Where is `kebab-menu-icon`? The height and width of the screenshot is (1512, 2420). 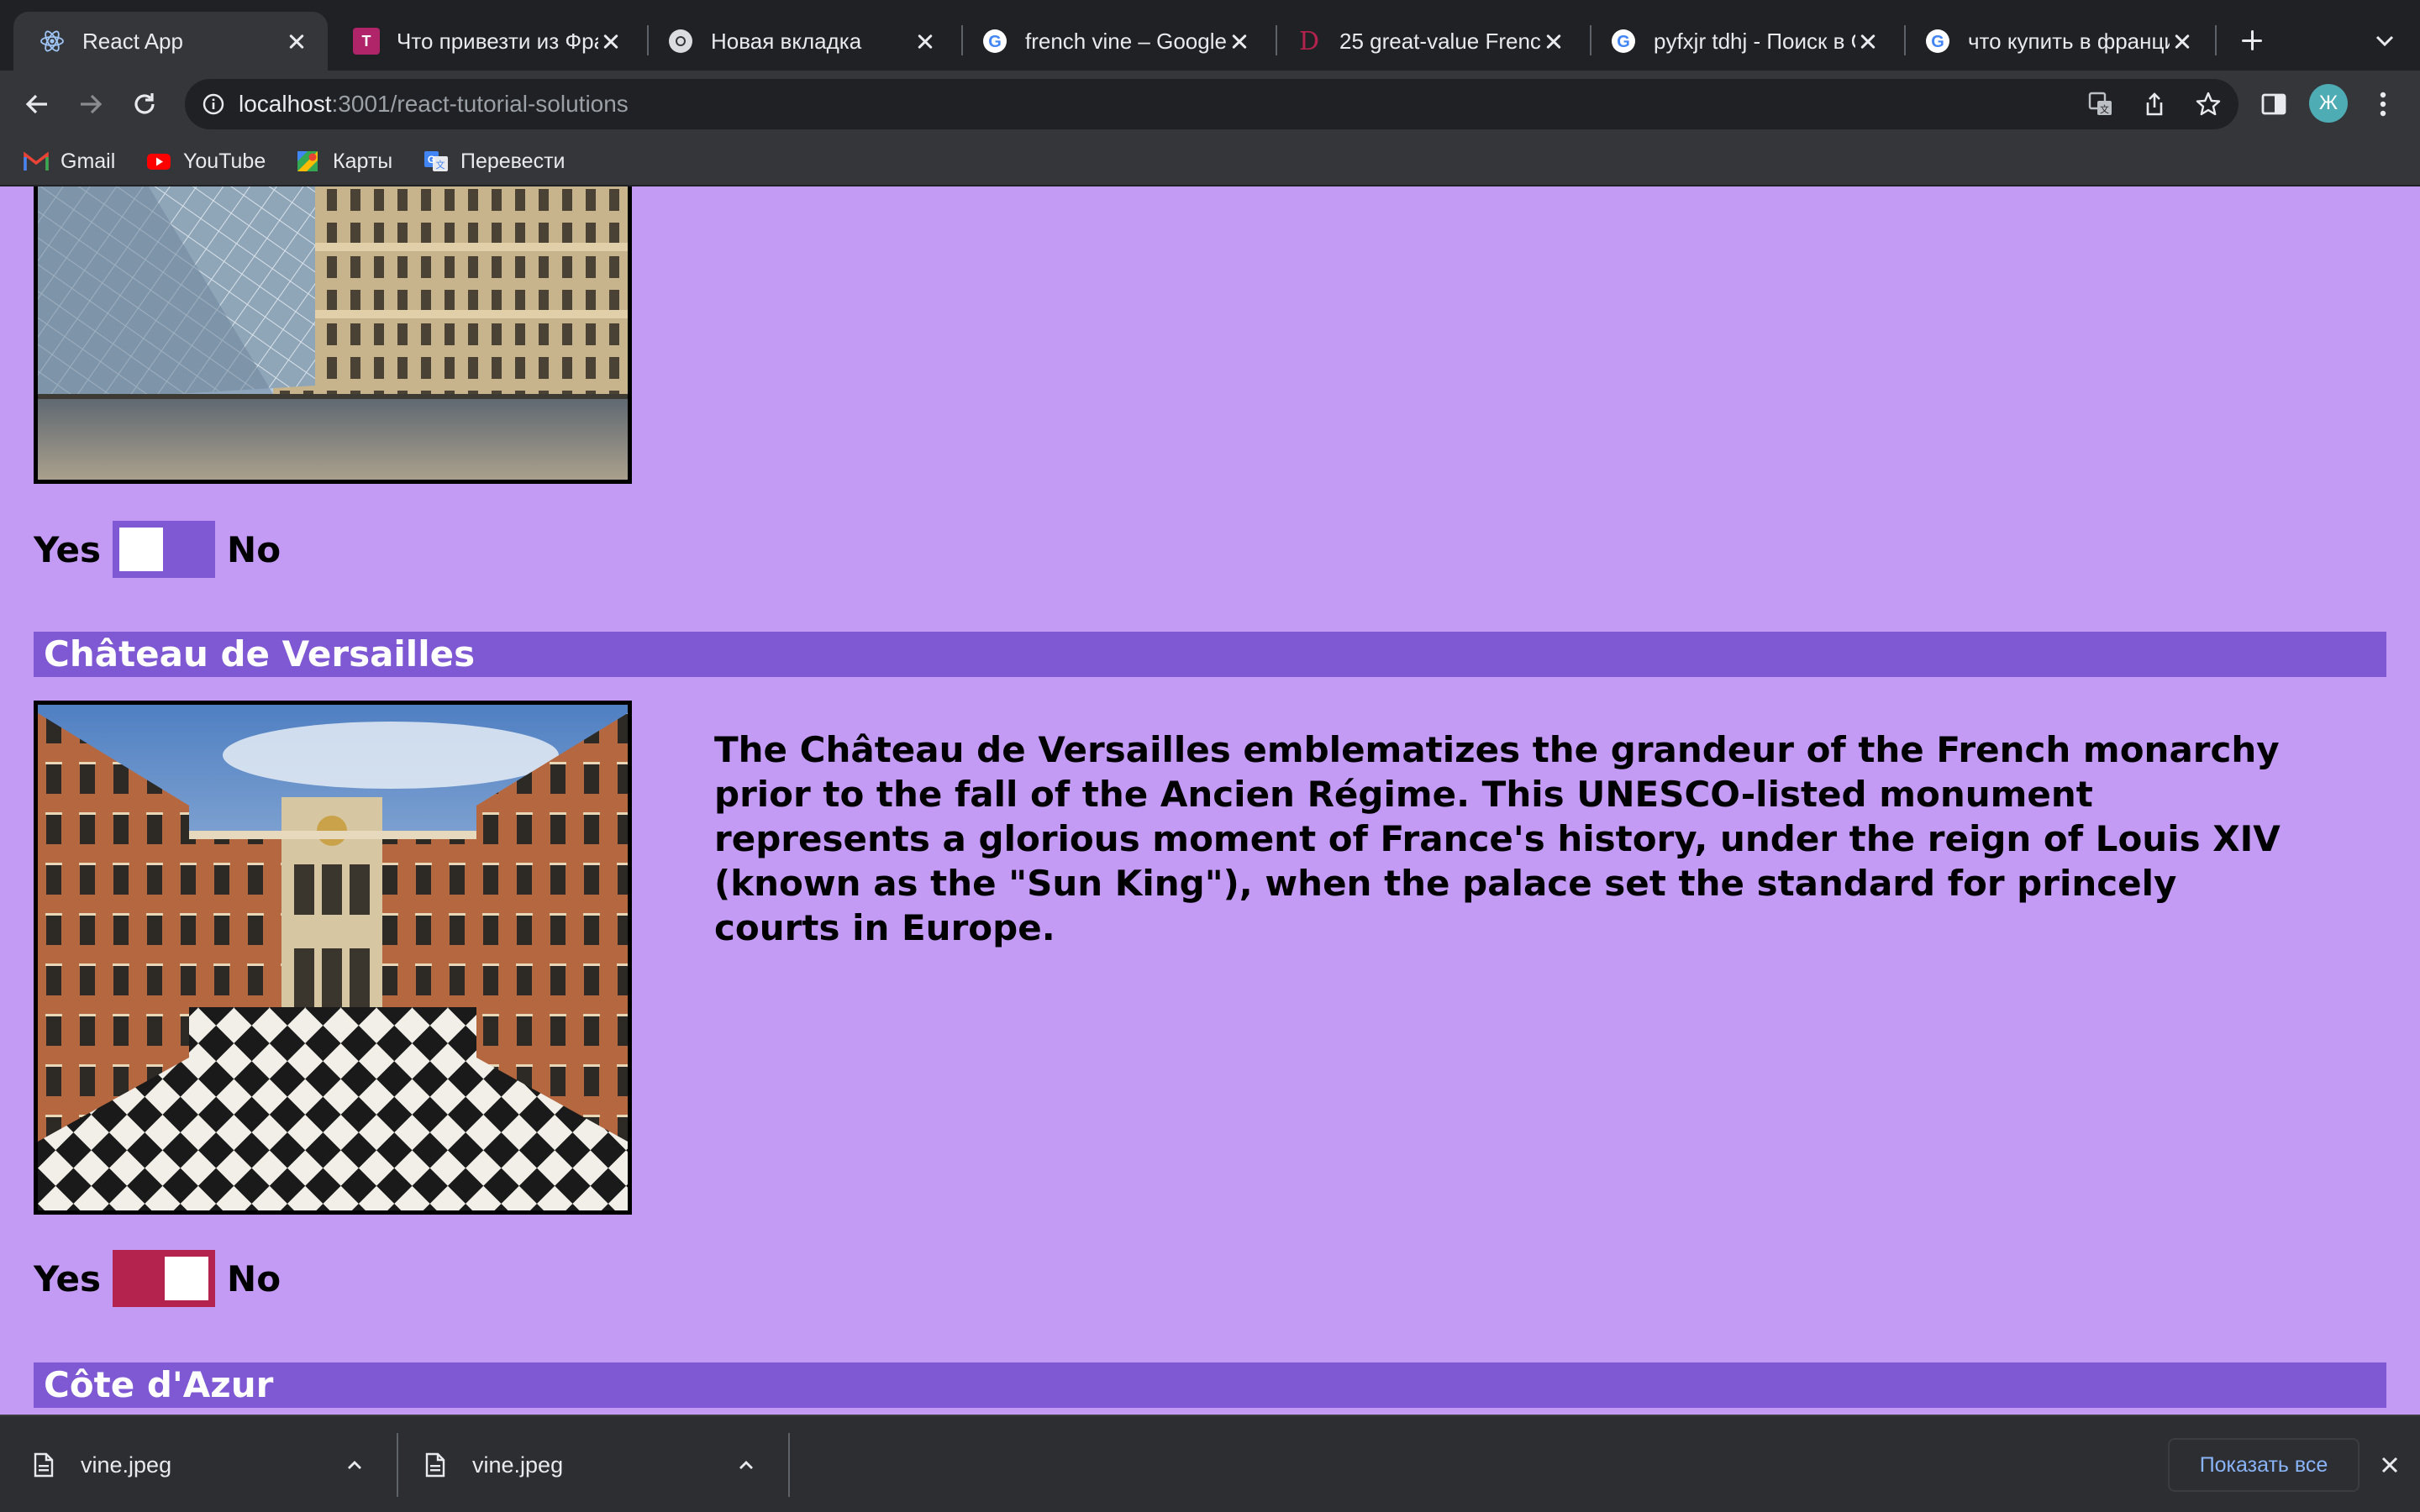
kebab-menu-icon is located at coordinates (2384, 104).